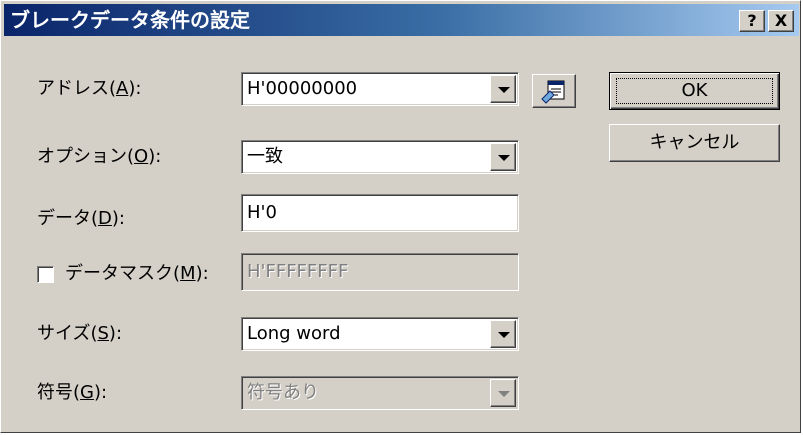 Image resolution: width=803 pixels, height=435 pixels. I want to click on close-icon: X, so click(781, 20).